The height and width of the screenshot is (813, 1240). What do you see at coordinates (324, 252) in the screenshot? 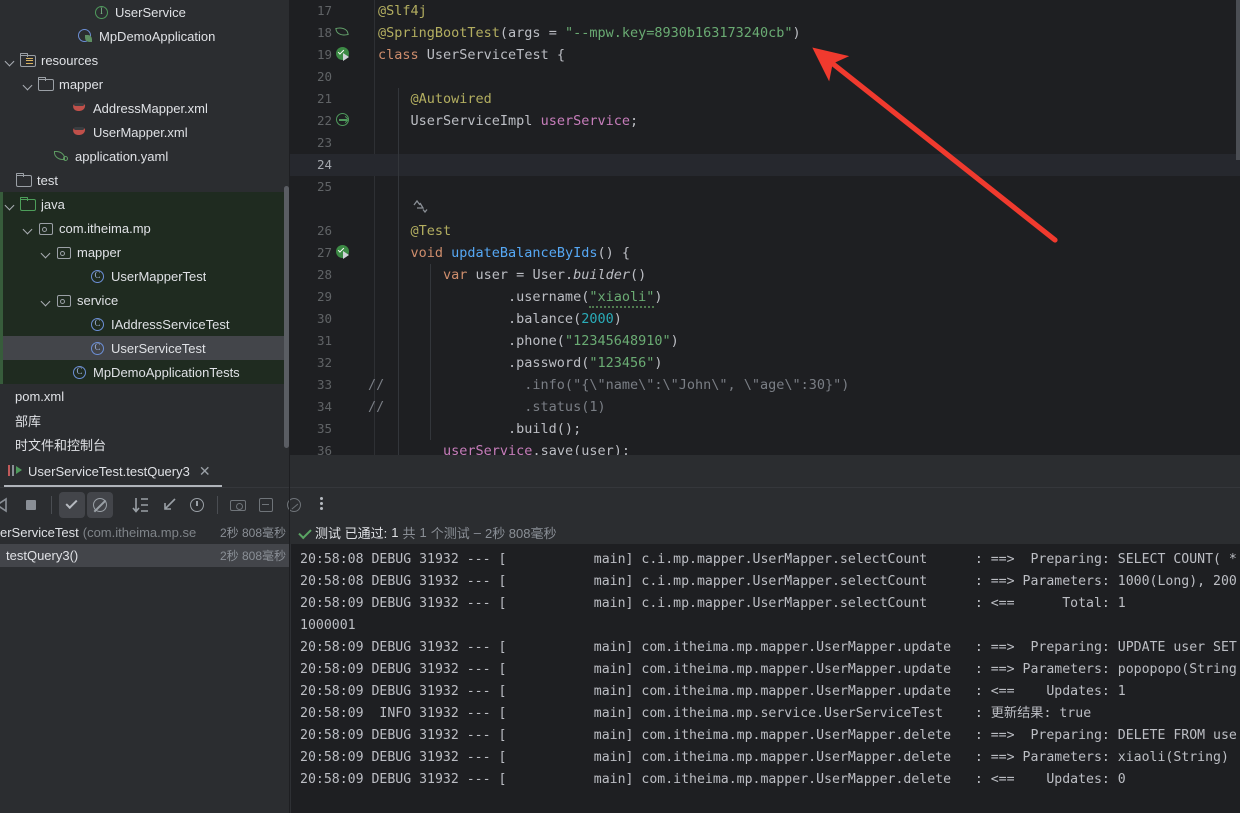
I see `line-number: 27` at bounding box center [324, 252].